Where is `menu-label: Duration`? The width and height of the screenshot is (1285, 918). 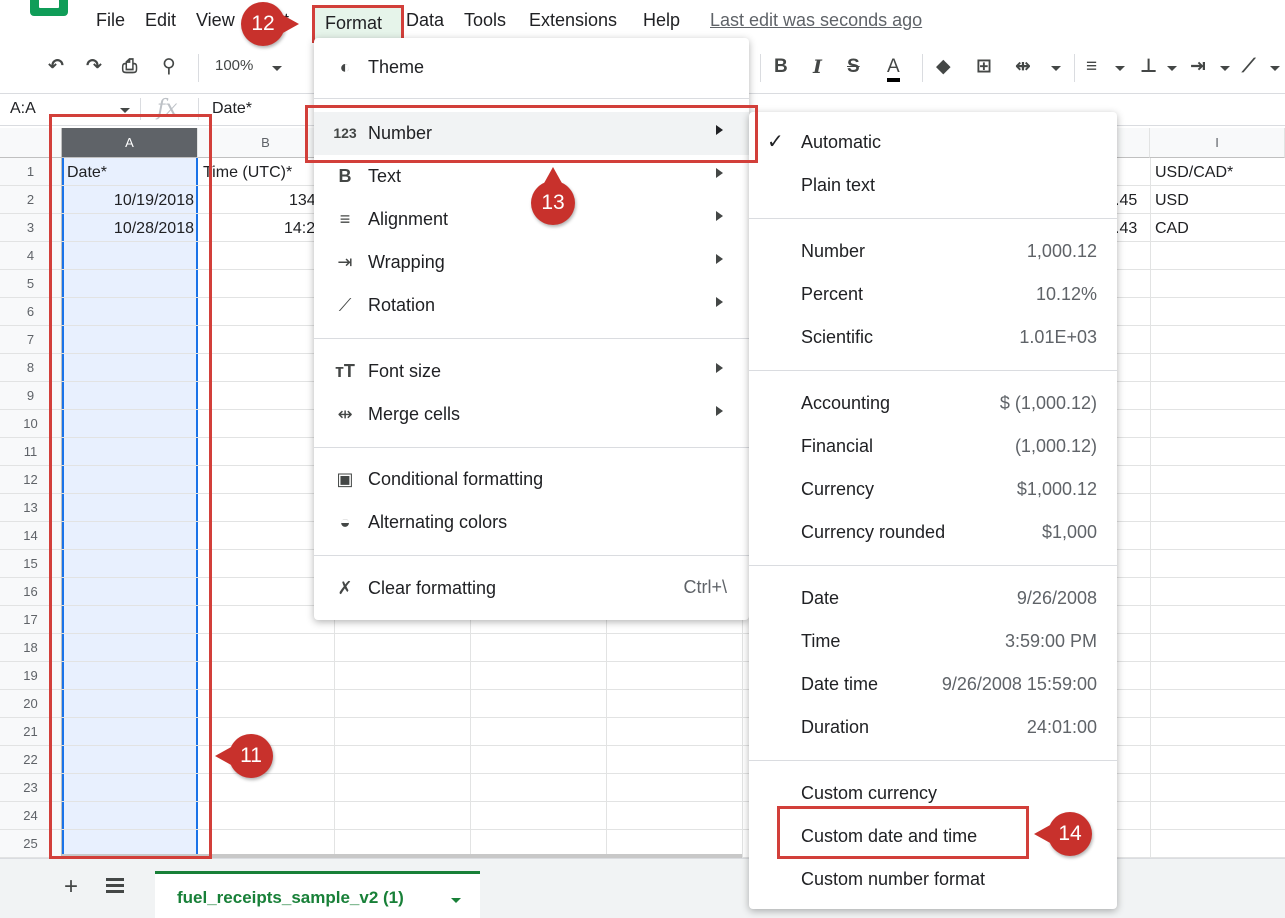
menu-label: Duration is located at coordinates (835, 727).